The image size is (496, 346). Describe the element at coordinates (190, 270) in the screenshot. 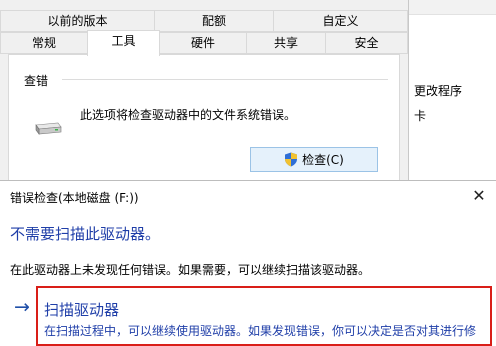

I see `result-body: 在此驱动器上未发现任何错误。如果需要，可以继续扫描该驱动器。` at that location.